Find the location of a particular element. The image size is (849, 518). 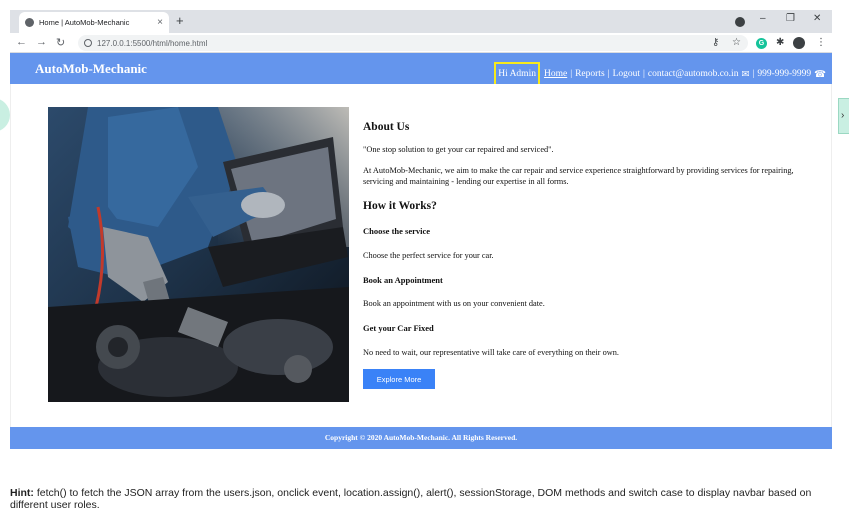

nav-logout-link: Logout is located at coordinates (626, 74).